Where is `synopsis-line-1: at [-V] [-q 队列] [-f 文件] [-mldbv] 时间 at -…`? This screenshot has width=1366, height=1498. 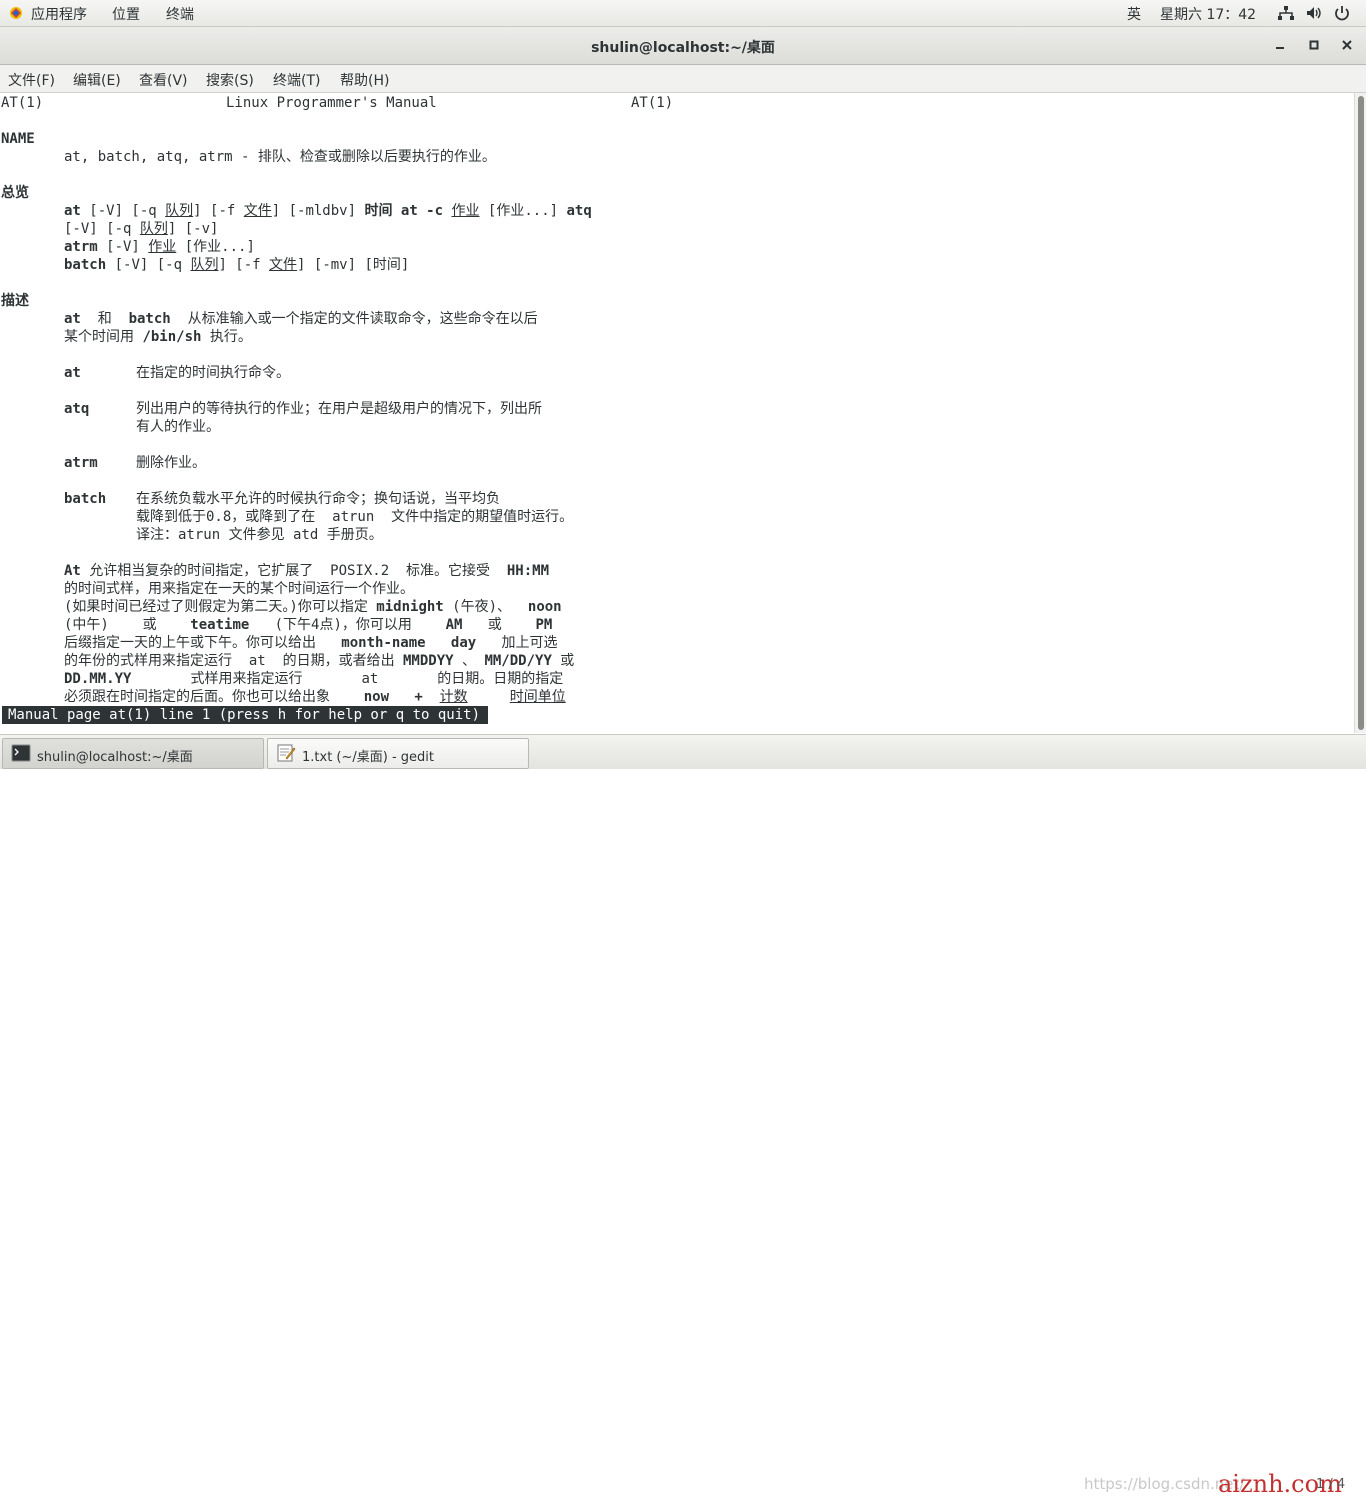
synopsis-line-1: at [-V] [-q 队列] [-f 文件] [-mldbv] 时间 at -… is located at coordinates (328, 211).